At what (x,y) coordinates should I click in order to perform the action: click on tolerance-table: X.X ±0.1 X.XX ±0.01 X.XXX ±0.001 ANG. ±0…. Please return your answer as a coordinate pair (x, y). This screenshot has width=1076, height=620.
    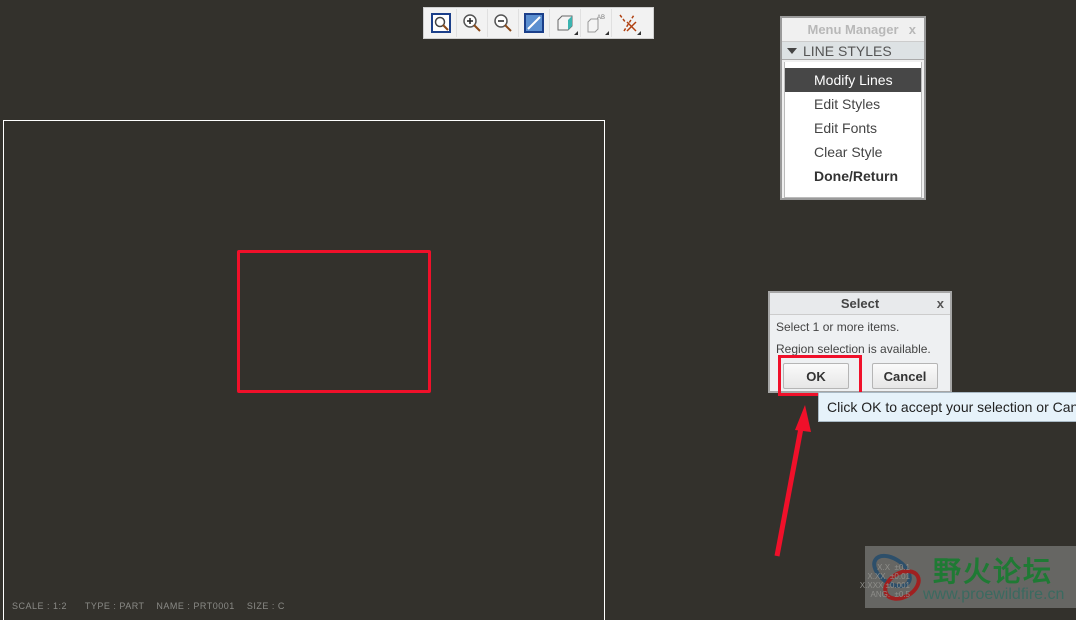
    Looking at the image, I should click on (884, 581).